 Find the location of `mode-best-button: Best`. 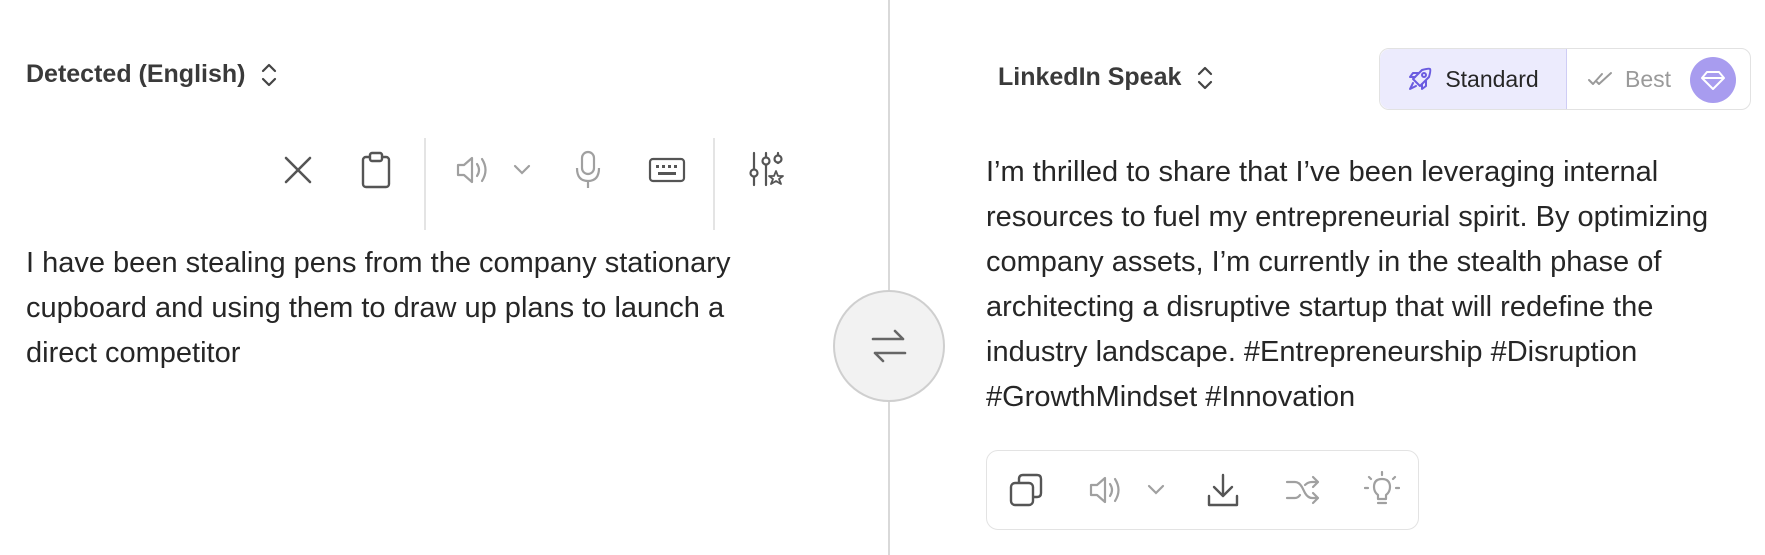

mode-best-button: Best is located at coordinates (1658, 79).